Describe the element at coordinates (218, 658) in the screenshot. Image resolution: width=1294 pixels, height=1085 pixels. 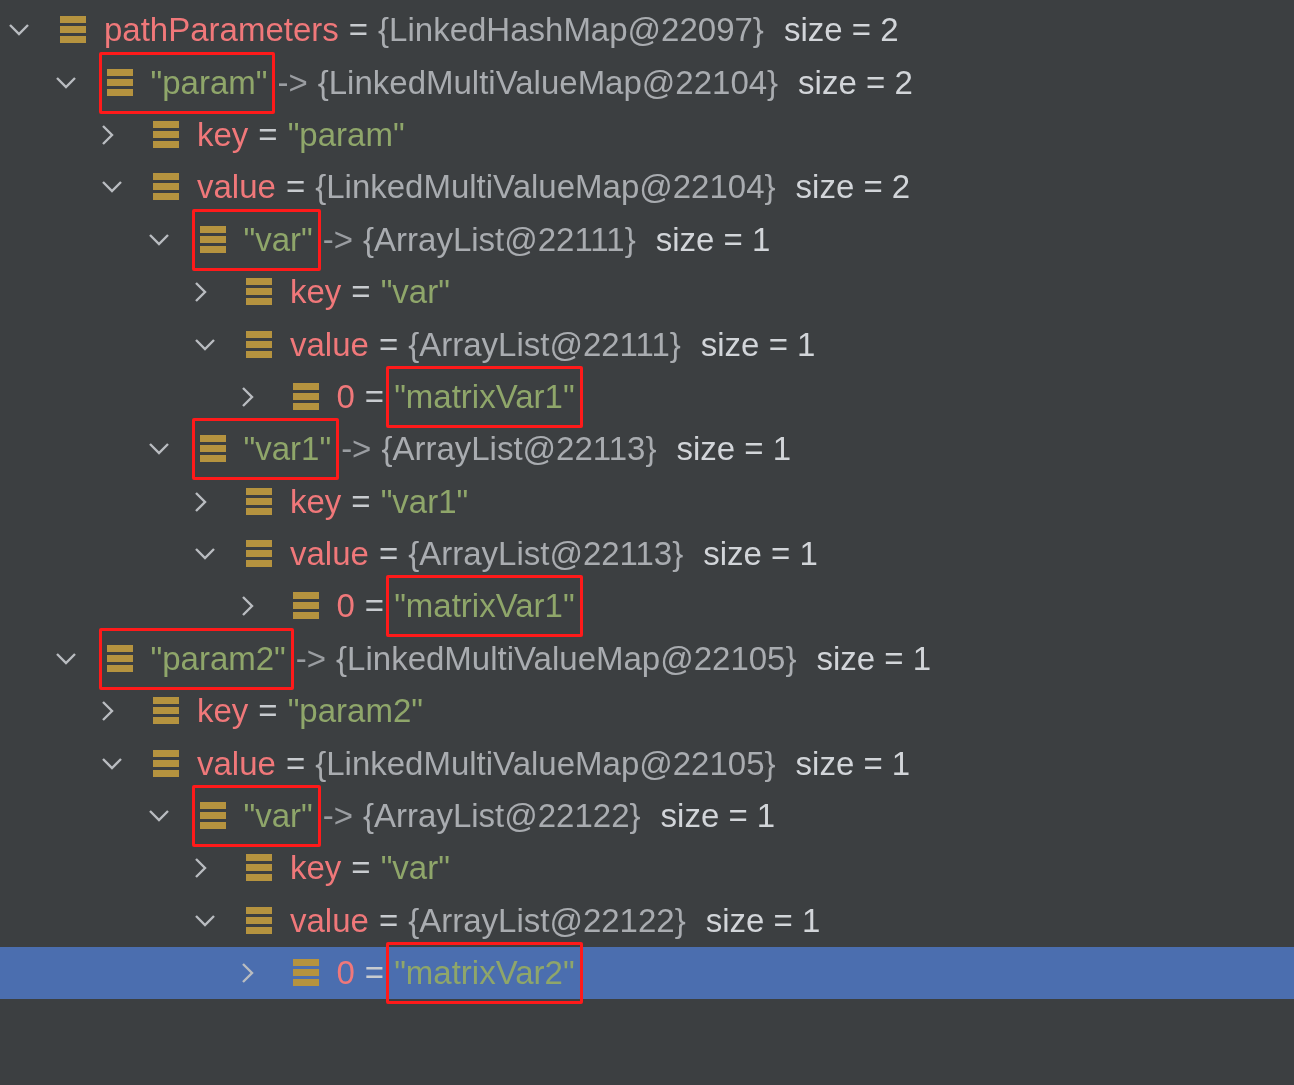
I see `variable-name: "param2"` at that location.